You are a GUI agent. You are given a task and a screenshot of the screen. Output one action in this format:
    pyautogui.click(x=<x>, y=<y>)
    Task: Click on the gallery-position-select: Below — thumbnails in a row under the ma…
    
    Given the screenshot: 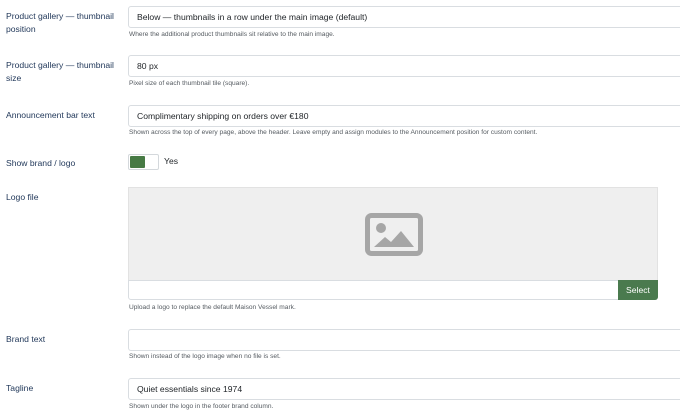 What is the action you would take?
    pyautogui.click(x=404, y=17)
    